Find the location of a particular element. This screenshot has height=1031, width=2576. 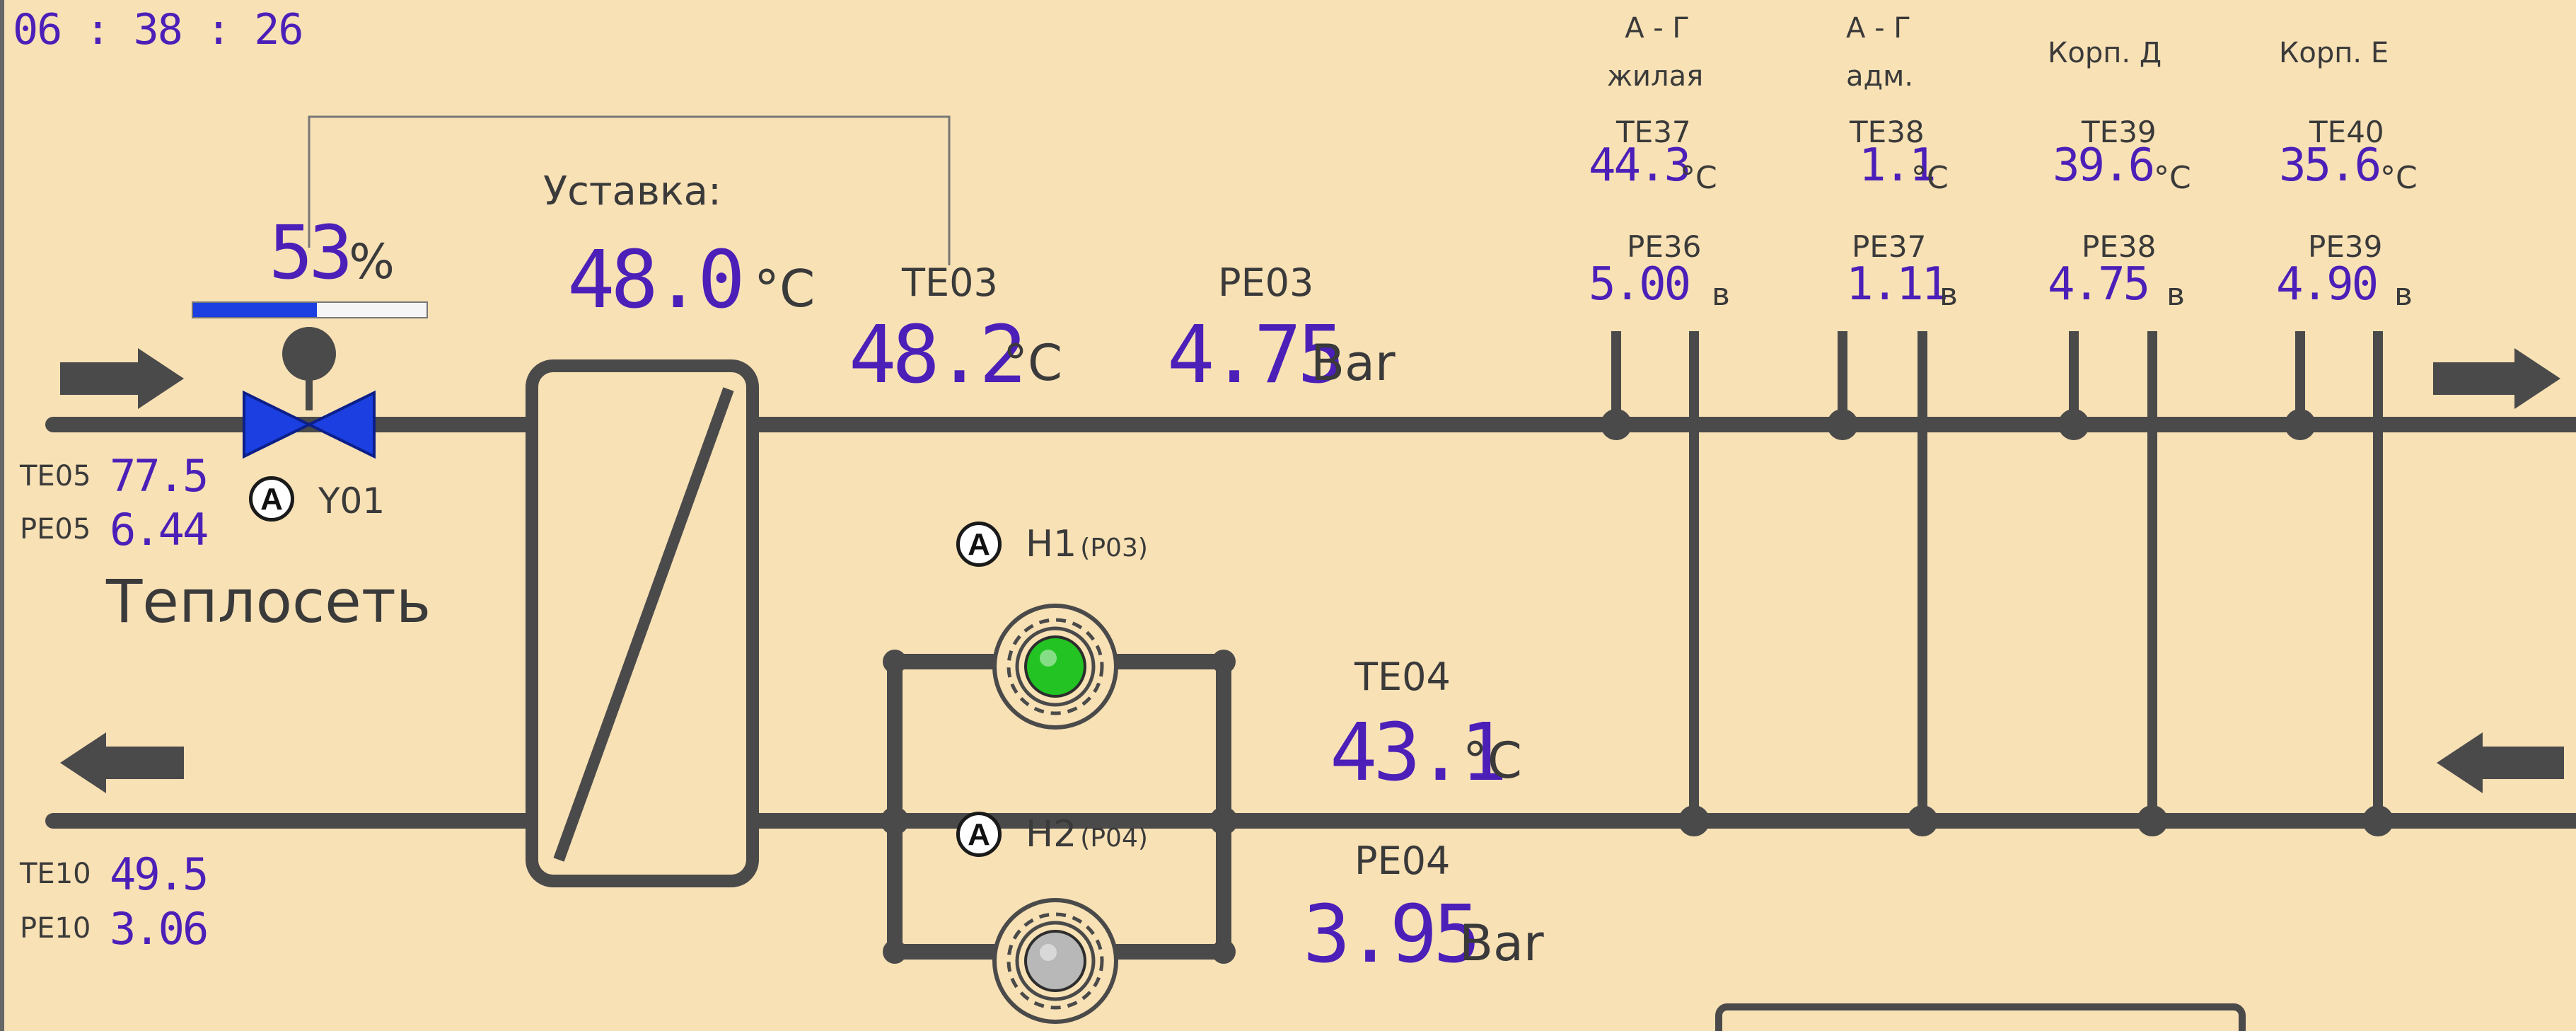

valve-percent-value: 53 is located at coordinates (311, 253).